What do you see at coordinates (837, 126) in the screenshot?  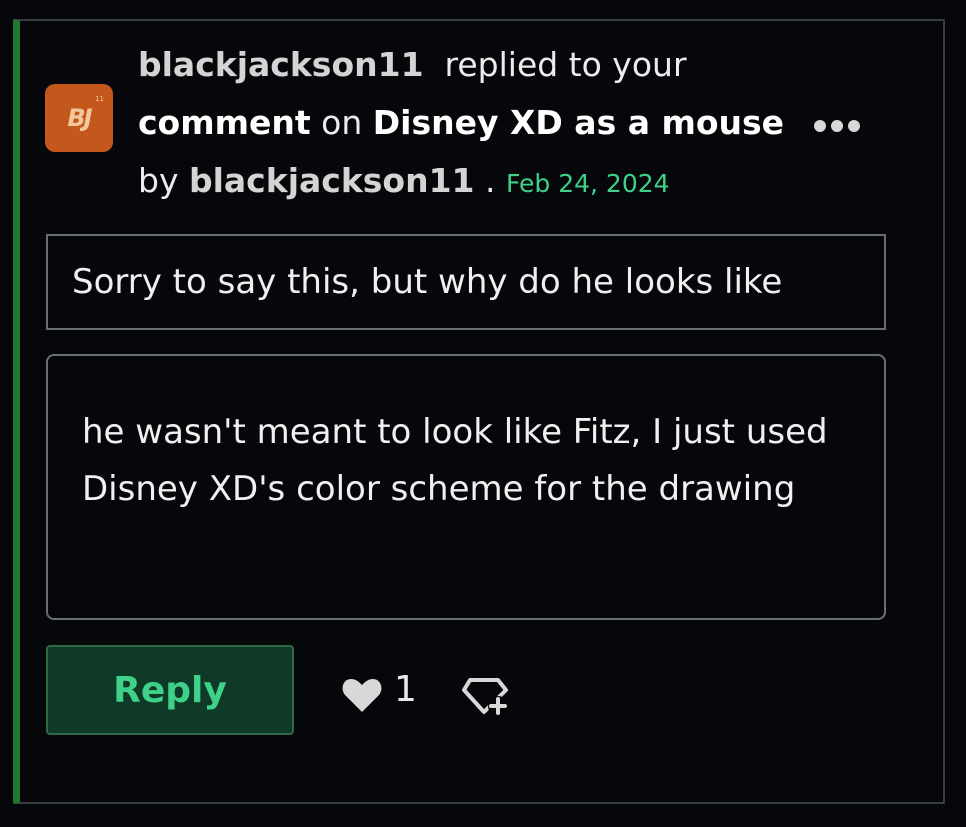 I see `more-options-icon` at bounding box center [837, 126].